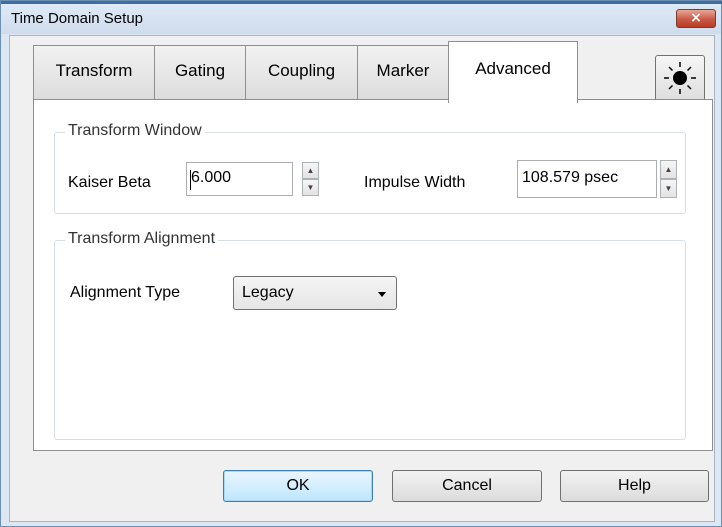 The width and height of the screenshot is (722, 527). What do you see at coordinates (239, 179) in the screenshot?
I see `kaiser-beta-input: 6.000` at bounding box center [239, 179].